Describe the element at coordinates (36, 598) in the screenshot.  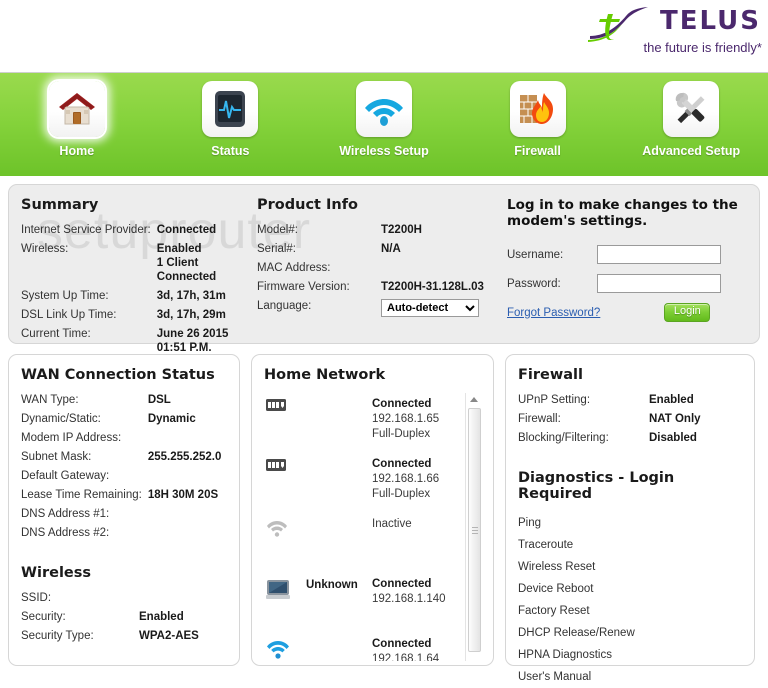
I see `wireless-label-ssid: SSID:` at that location.